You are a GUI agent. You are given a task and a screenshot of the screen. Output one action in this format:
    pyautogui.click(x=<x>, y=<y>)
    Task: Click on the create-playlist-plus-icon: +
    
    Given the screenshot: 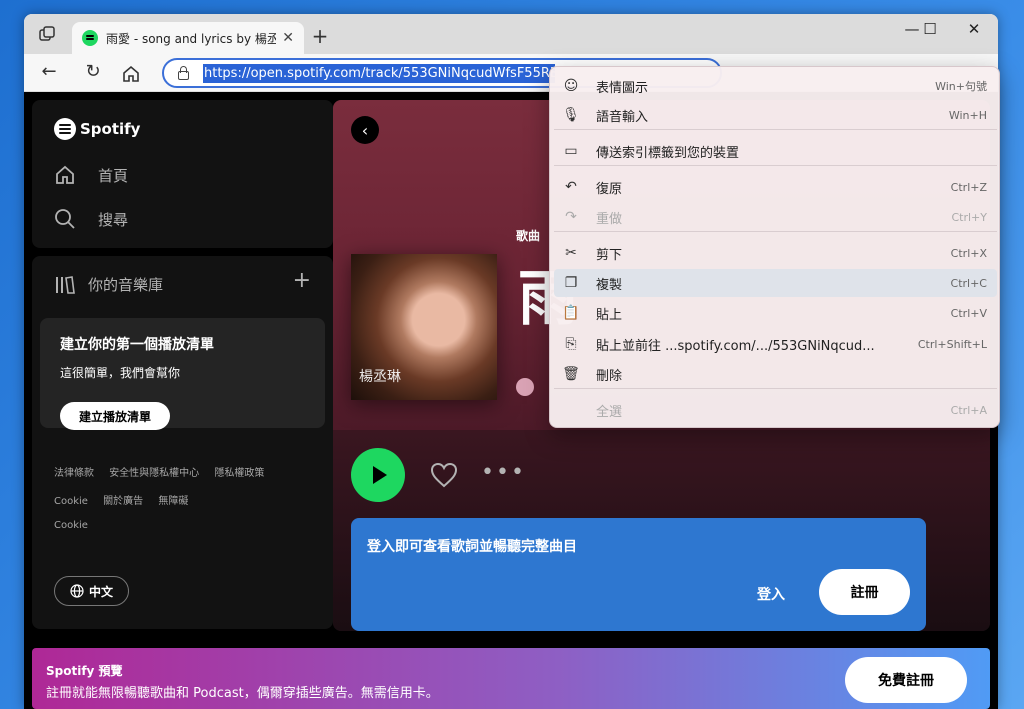 What is the action you would take?
    pyautogui.click(x=302, y=280)
    